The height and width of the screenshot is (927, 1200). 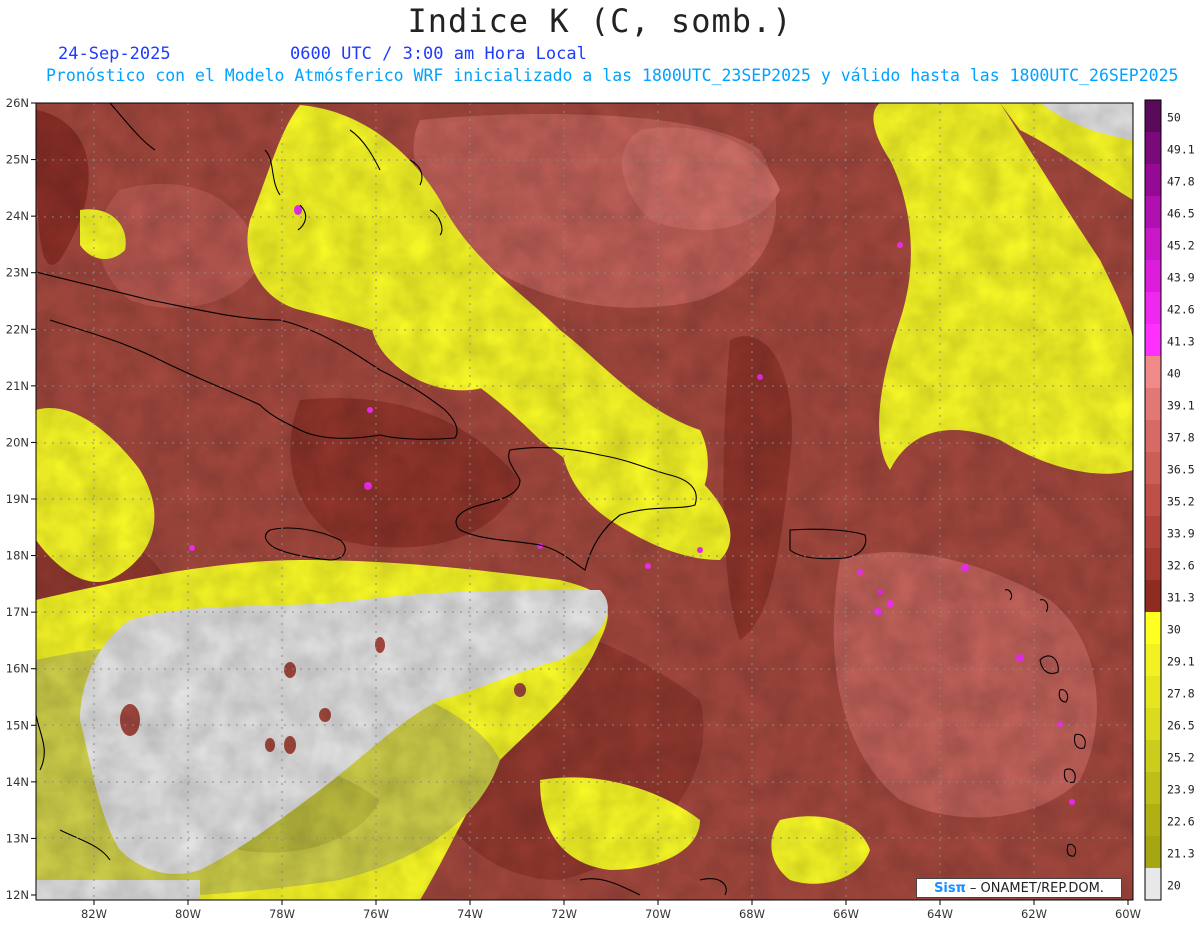 I want to click on lat-label: 24N, so click(x=17, y=216).